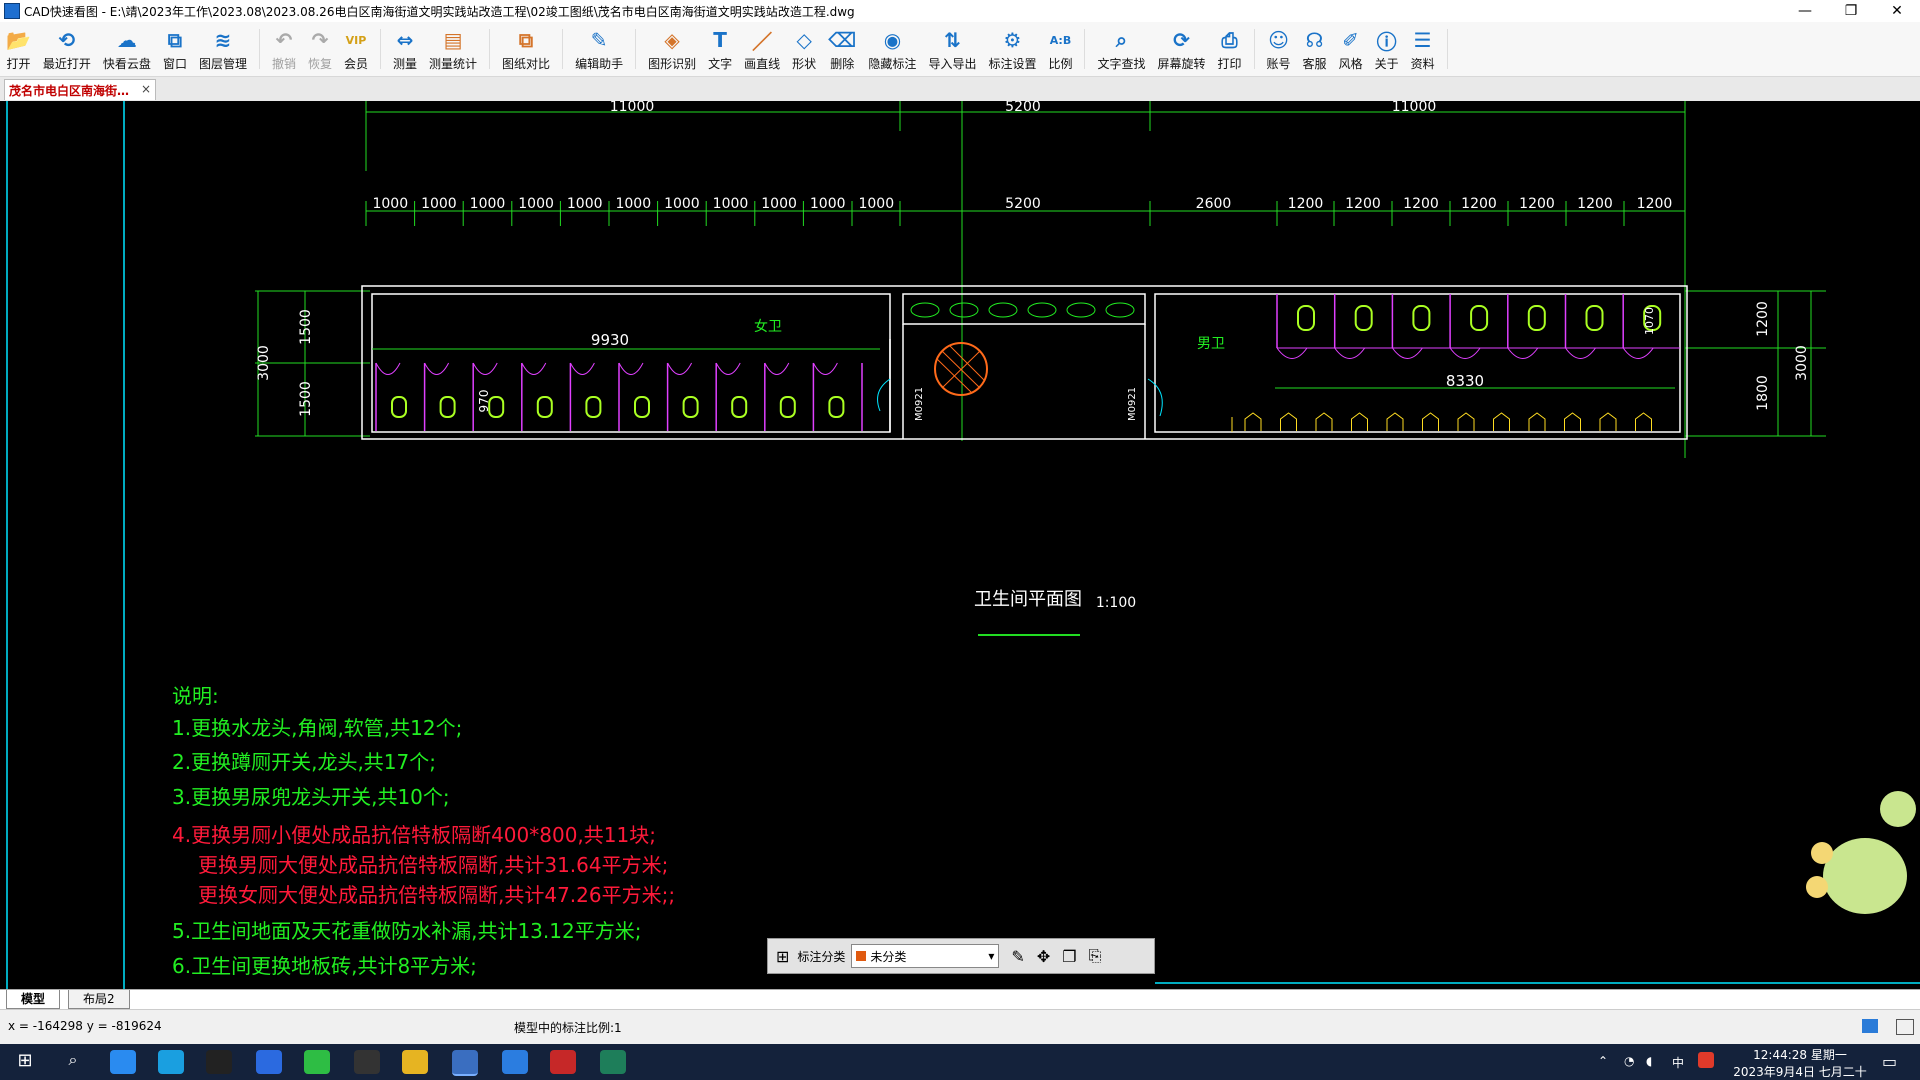 The width and height of the screenshot is (1920, 1080). What do you see at coordinates (367, 1062) in the screenshot?
I see `wps-icon` at bounding box center [367, 1062].